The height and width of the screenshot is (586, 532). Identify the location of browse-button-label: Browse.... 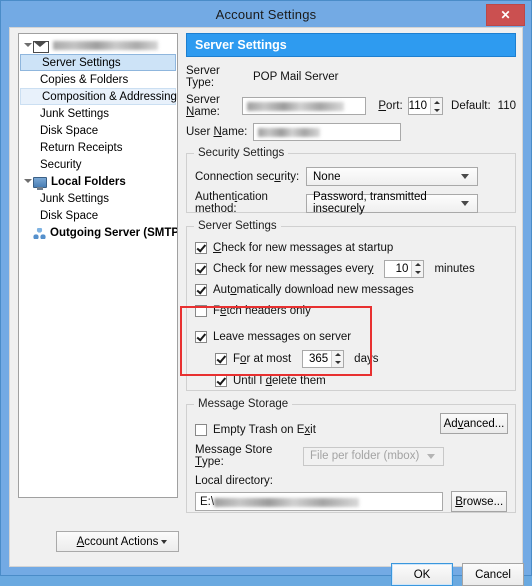
(479, 501).